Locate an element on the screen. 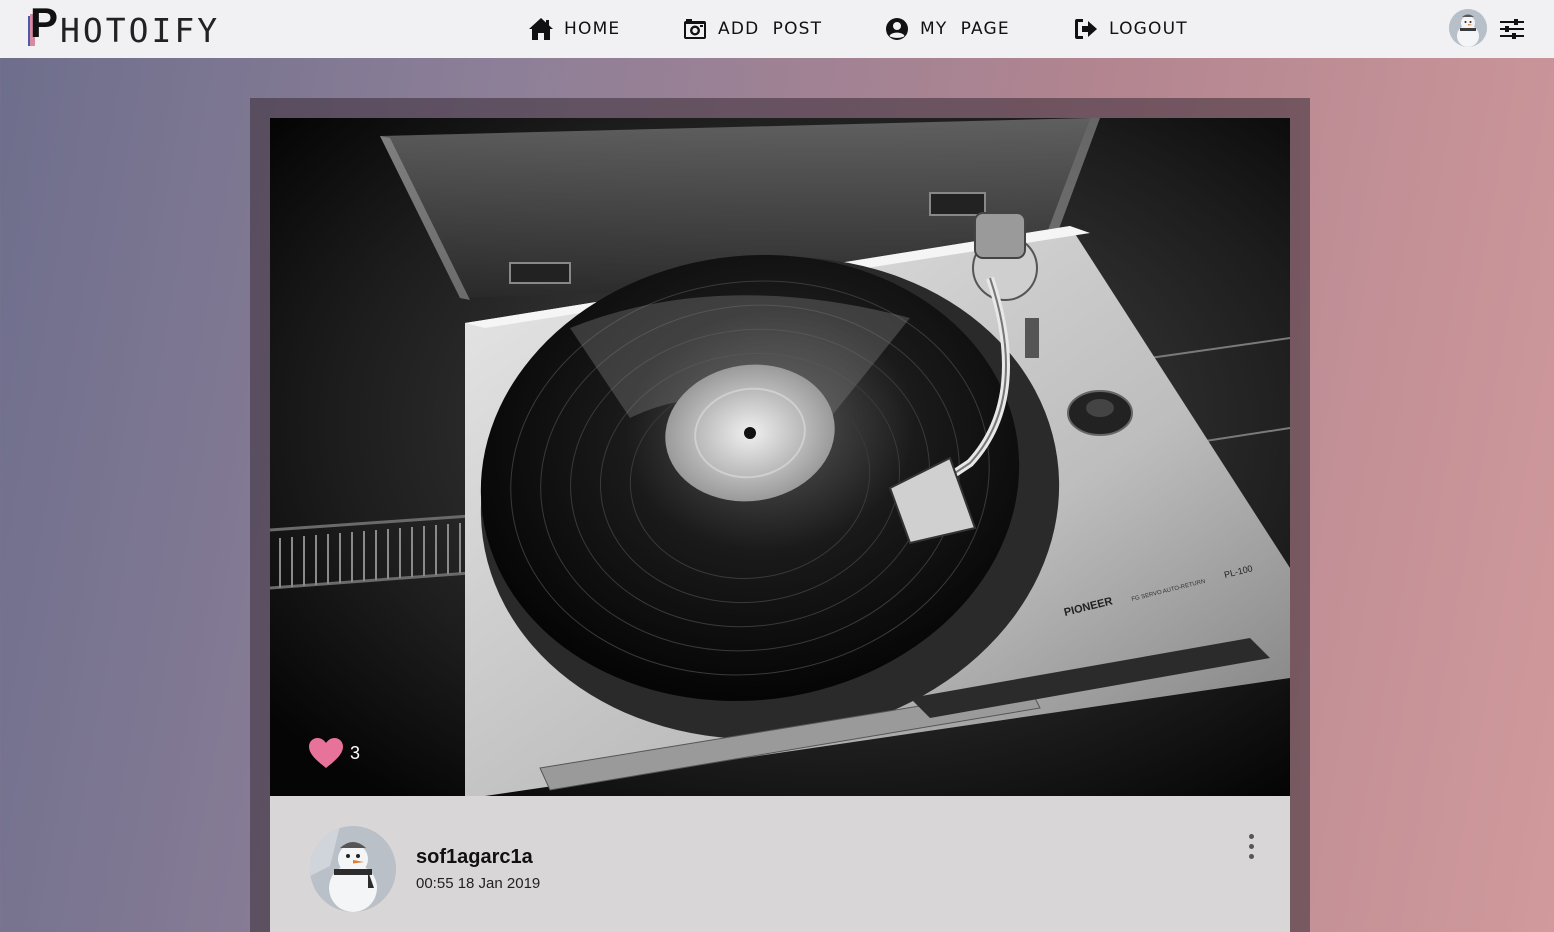  app-logo: P HOTOIFY is located at coordinates (124, 26).